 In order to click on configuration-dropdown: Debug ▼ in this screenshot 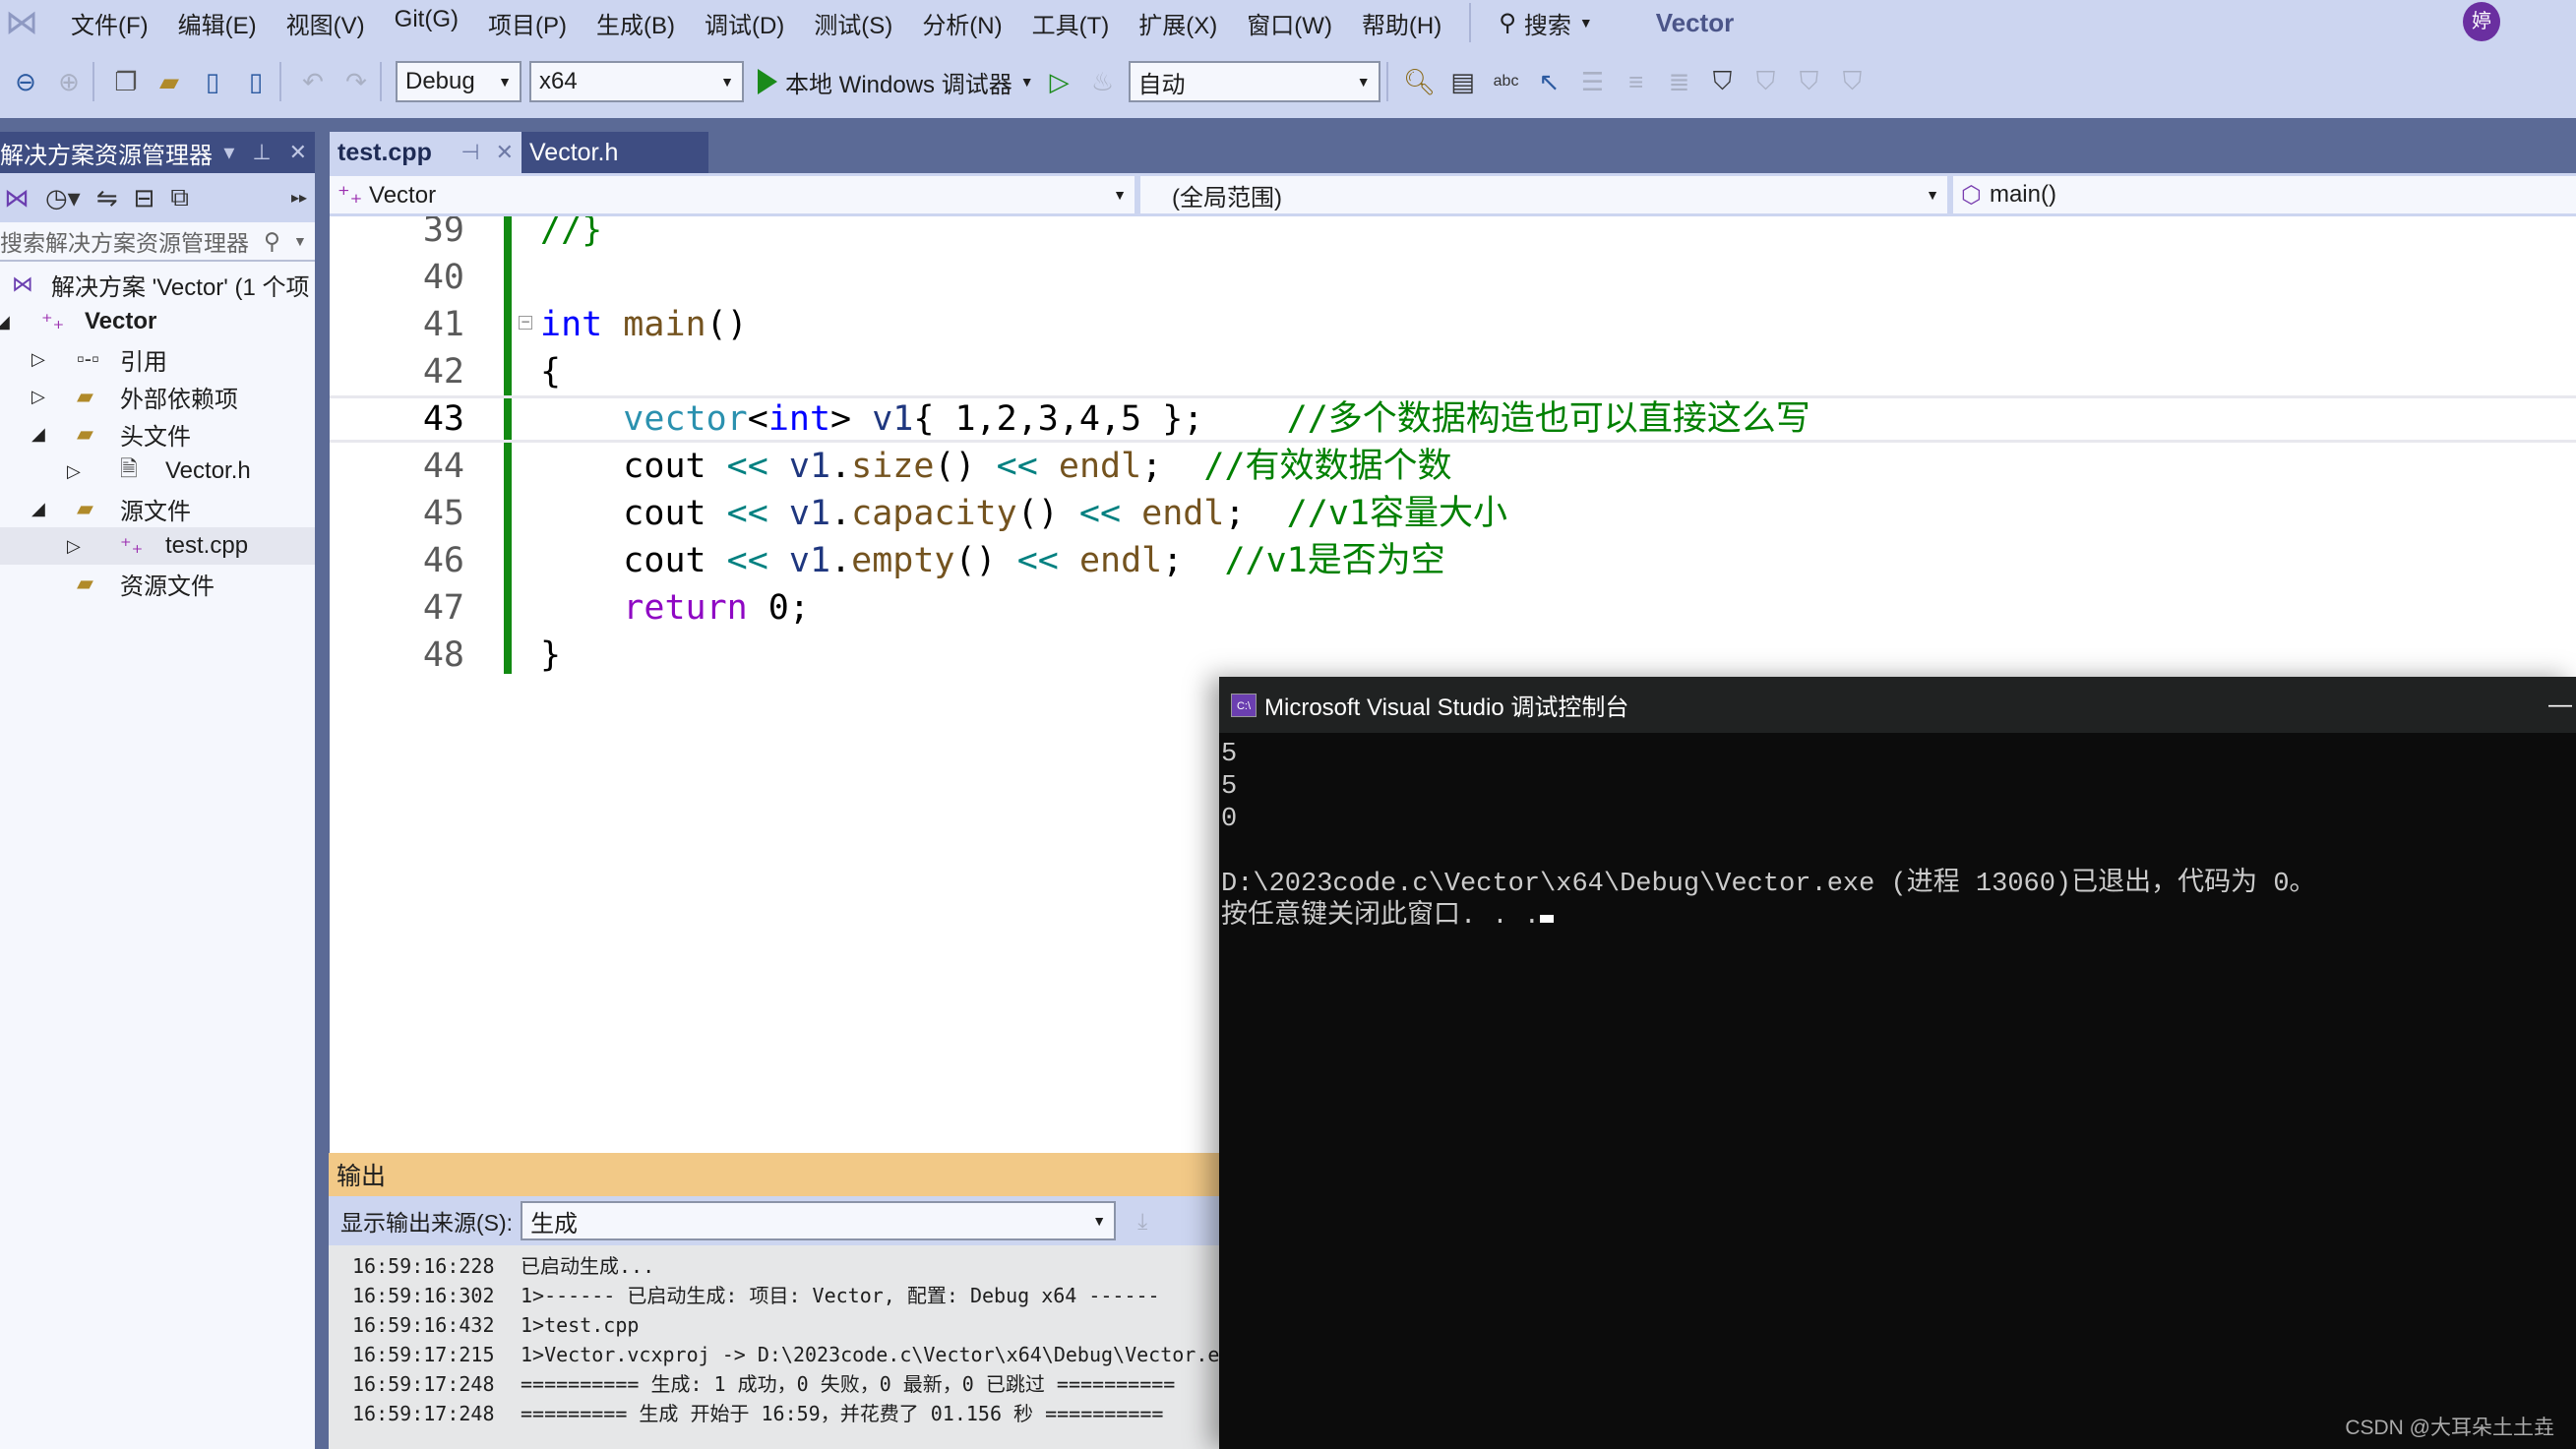, I will do `click(458, 81)`.